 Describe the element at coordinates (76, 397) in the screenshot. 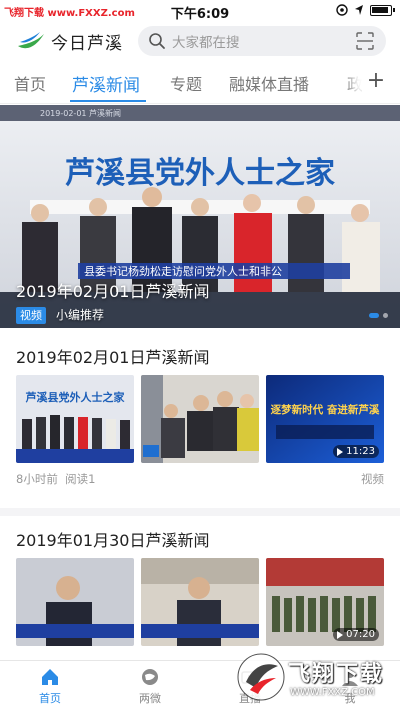

I see `thumbnail-sign-text: 芦溪县党外人士之家` at that location.